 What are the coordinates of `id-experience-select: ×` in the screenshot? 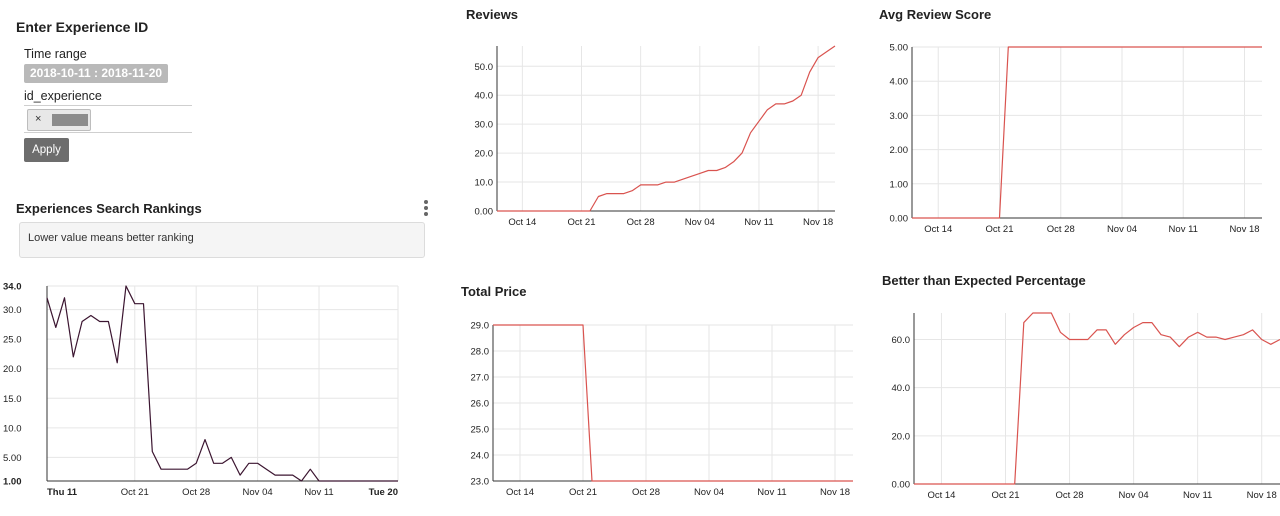 It's located at (108, 119).